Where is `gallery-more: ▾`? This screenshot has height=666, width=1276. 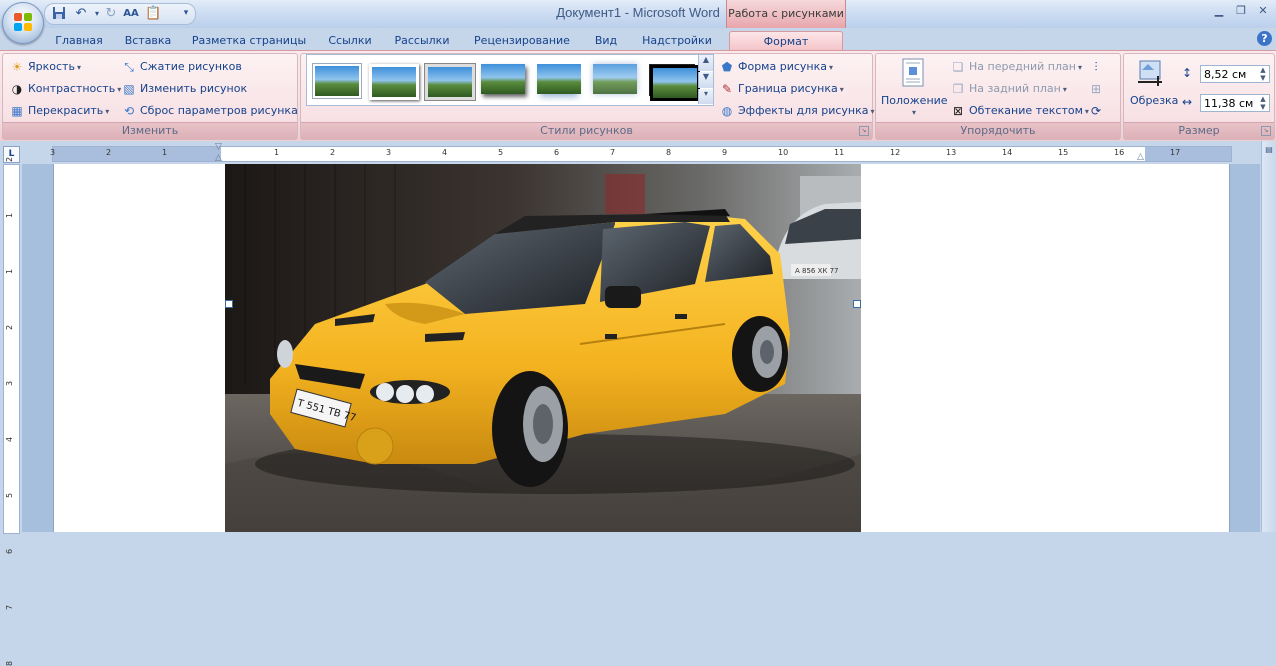
gallery-more: ▾ is located at coordinates (705, 96).